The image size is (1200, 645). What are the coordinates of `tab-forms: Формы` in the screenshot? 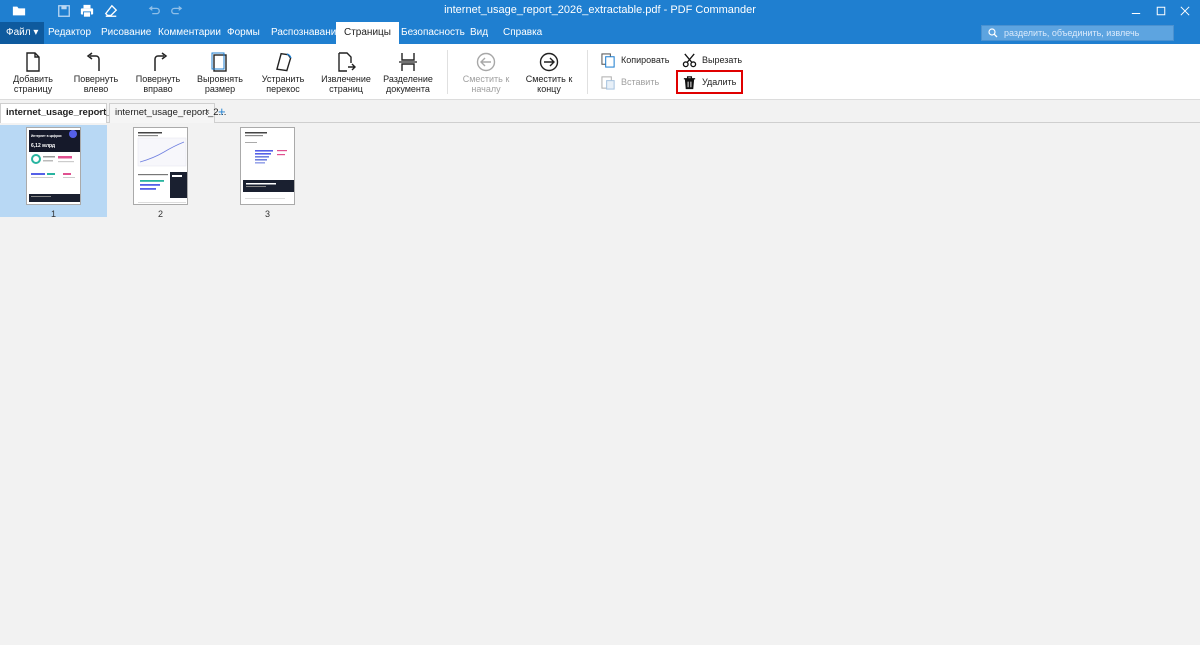 It's located at (243, 33).